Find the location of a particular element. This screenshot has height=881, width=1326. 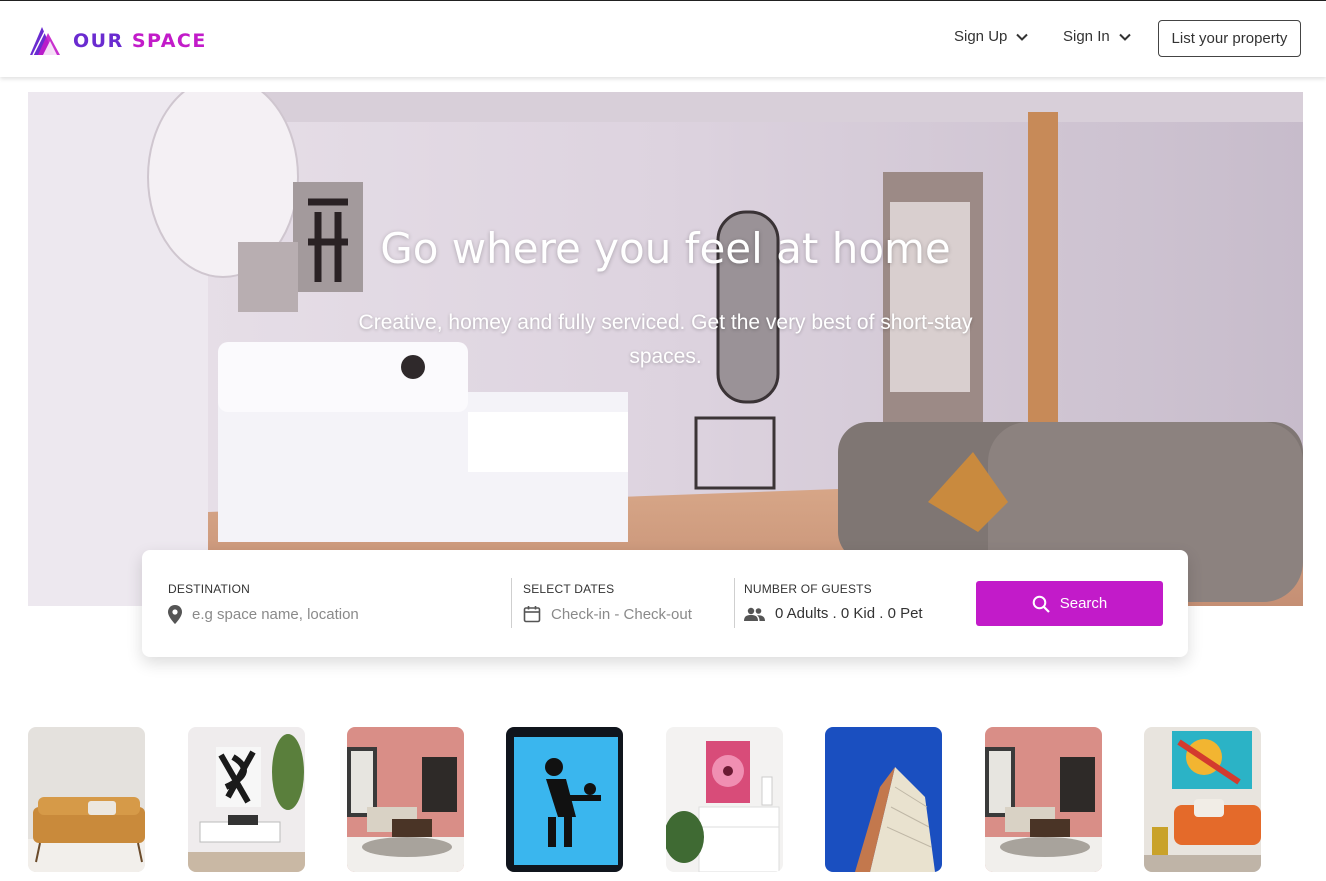

gallery-thumb-pink-wall-living-room is located at coordinates (405, 799).